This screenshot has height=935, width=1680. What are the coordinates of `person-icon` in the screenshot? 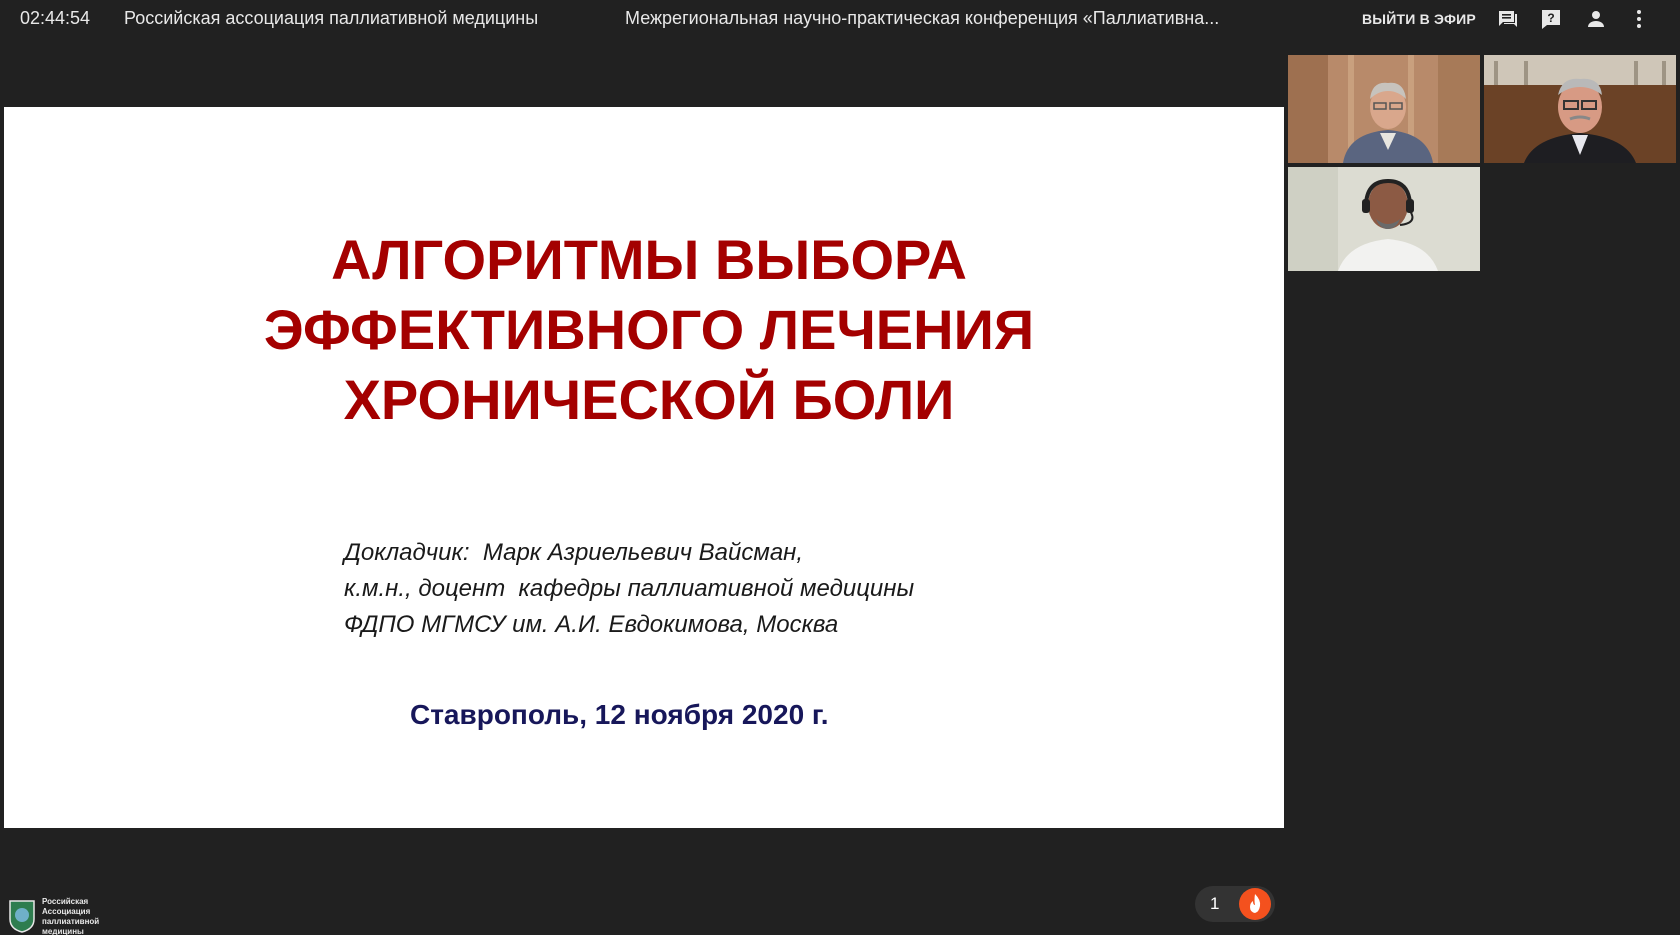 It's located at (1596, 19).